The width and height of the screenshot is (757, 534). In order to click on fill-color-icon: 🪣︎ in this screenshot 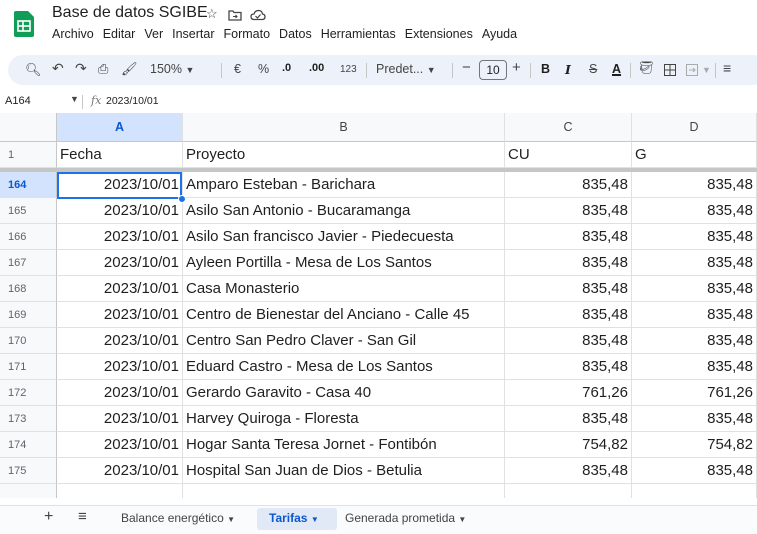, I will do `click(646, 68)`.